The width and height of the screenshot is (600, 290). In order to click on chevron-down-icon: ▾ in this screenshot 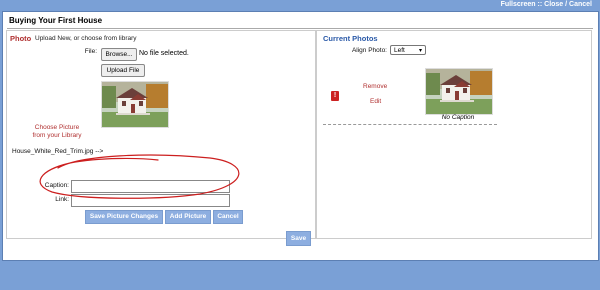, I will do `click(420, 51)`.